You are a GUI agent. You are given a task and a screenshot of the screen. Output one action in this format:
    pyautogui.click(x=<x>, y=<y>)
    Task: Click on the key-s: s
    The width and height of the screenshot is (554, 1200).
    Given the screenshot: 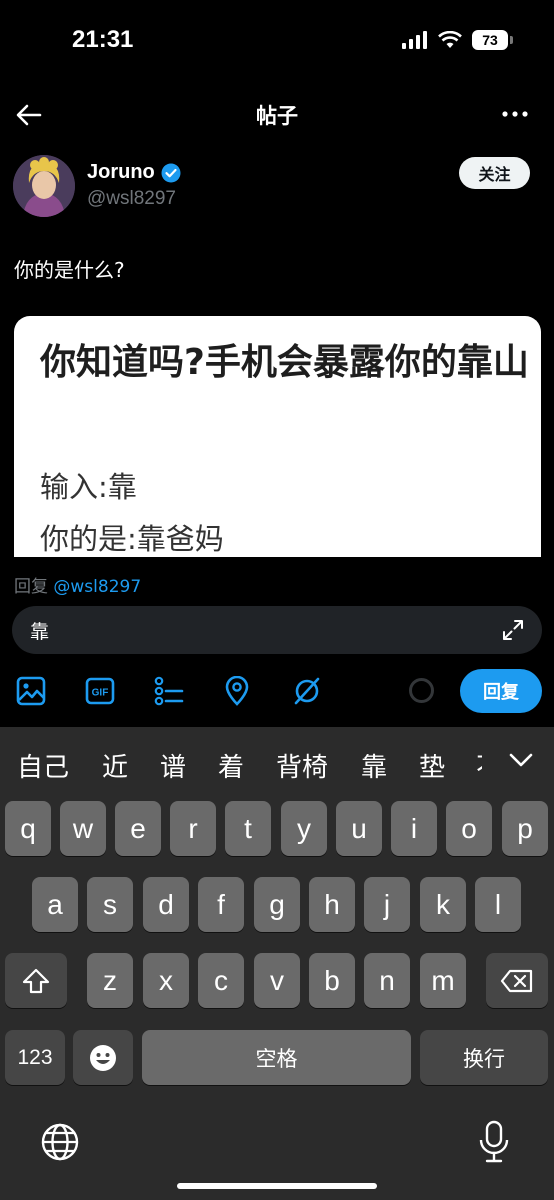 What is the action you would take?
    pyautogui.click(x=110, y=904)
    